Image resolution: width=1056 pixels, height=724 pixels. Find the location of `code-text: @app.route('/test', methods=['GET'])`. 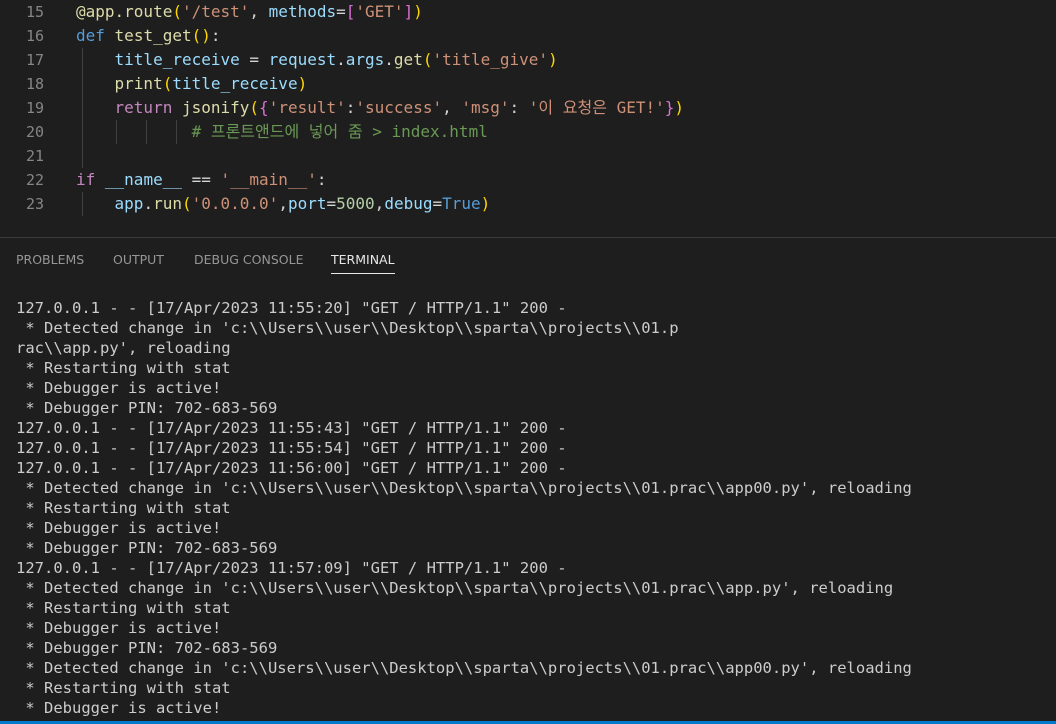

code-text: @app.route('/test', methods=['GET']) is located at coordinates (249, 12).